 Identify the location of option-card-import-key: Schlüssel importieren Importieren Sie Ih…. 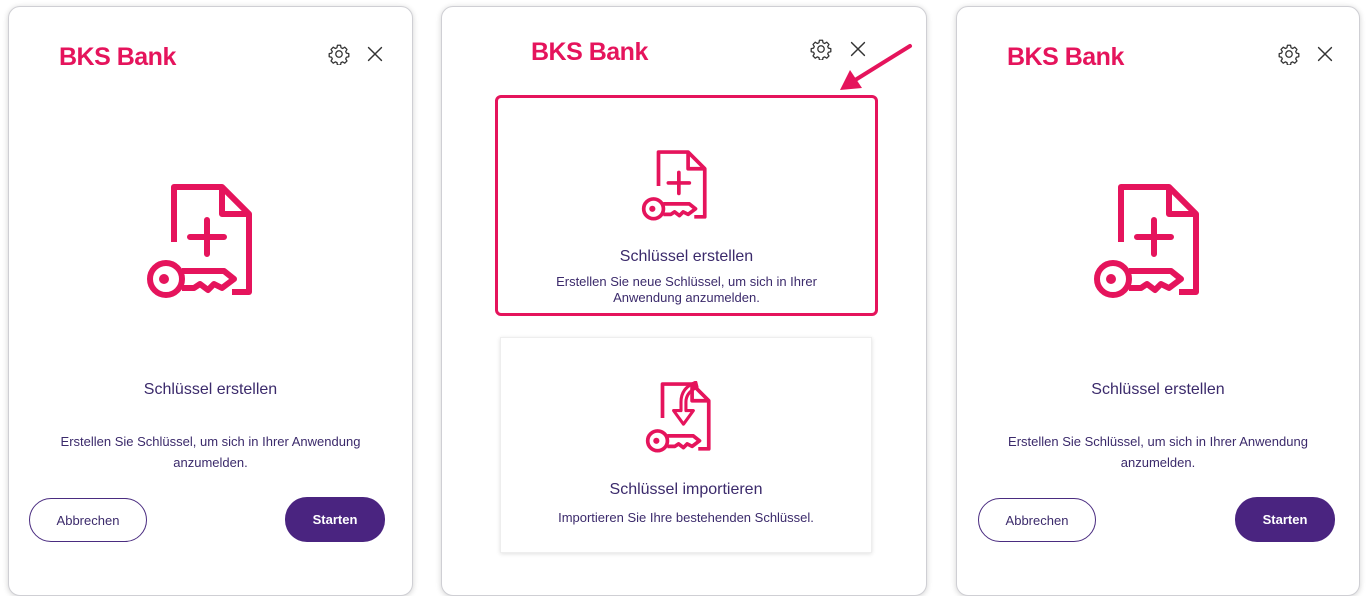
(686, 445).